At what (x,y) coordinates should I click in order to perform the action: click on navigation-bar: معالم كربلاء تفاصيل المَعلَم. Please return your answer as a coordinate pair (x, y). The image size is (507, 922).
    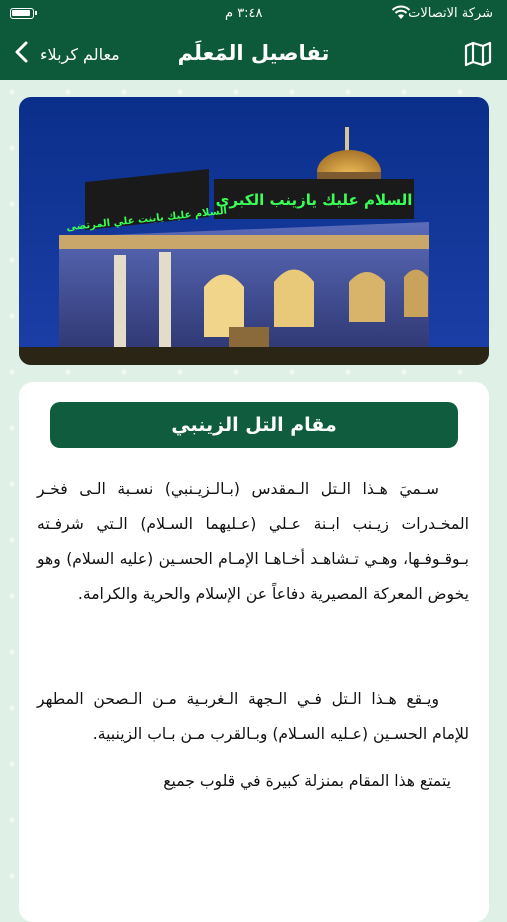
    Looking at the image, I should click on (253, 54).